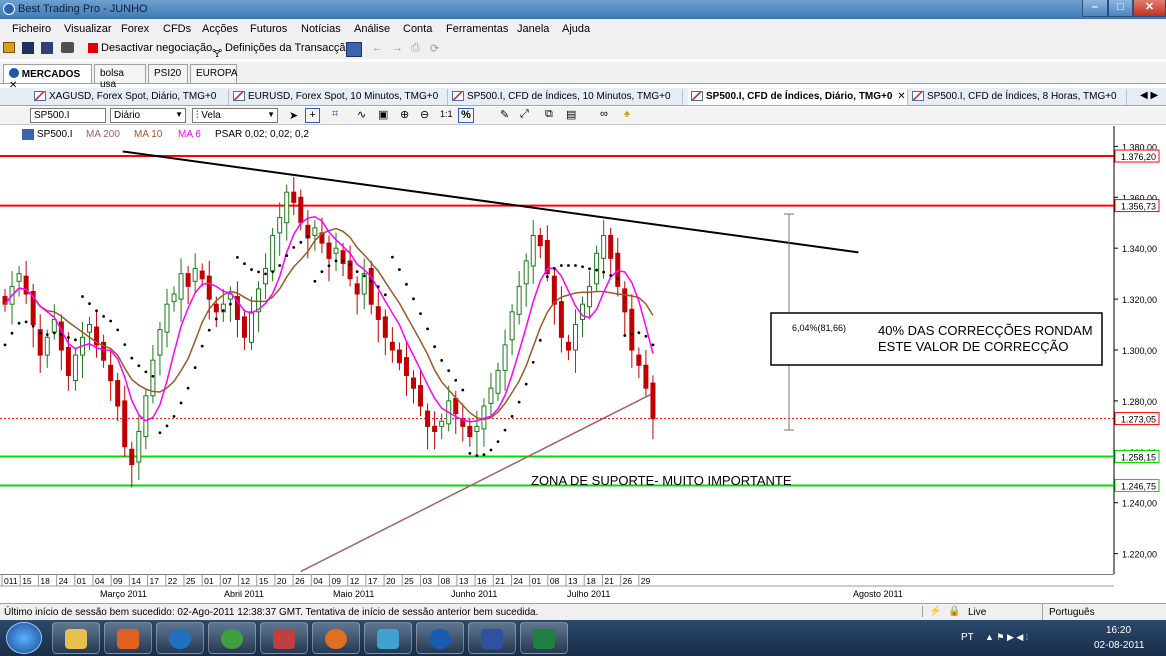  What do you see at coordinates (47, 77) in the screenshot?
I see `tab-mercados: MERCADOS ✕` at bounding box center [47, 77].